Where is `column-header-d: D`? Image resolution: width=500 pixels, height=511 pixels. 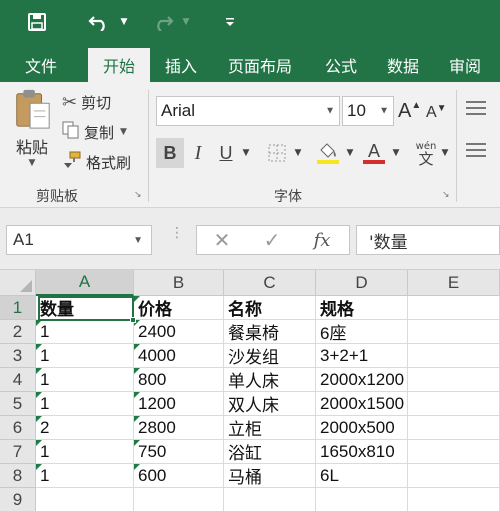
column-header-d: D is located at coordinates (362, 283).